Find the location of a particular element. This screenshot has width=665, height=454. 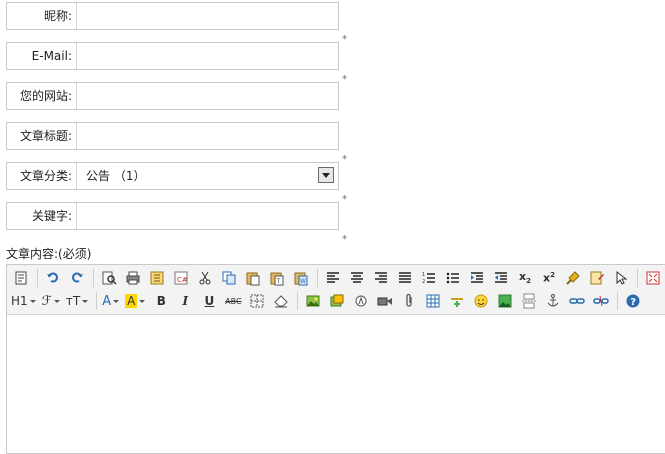

keywords-row: 关键字: is located at coordinates (172, 216).